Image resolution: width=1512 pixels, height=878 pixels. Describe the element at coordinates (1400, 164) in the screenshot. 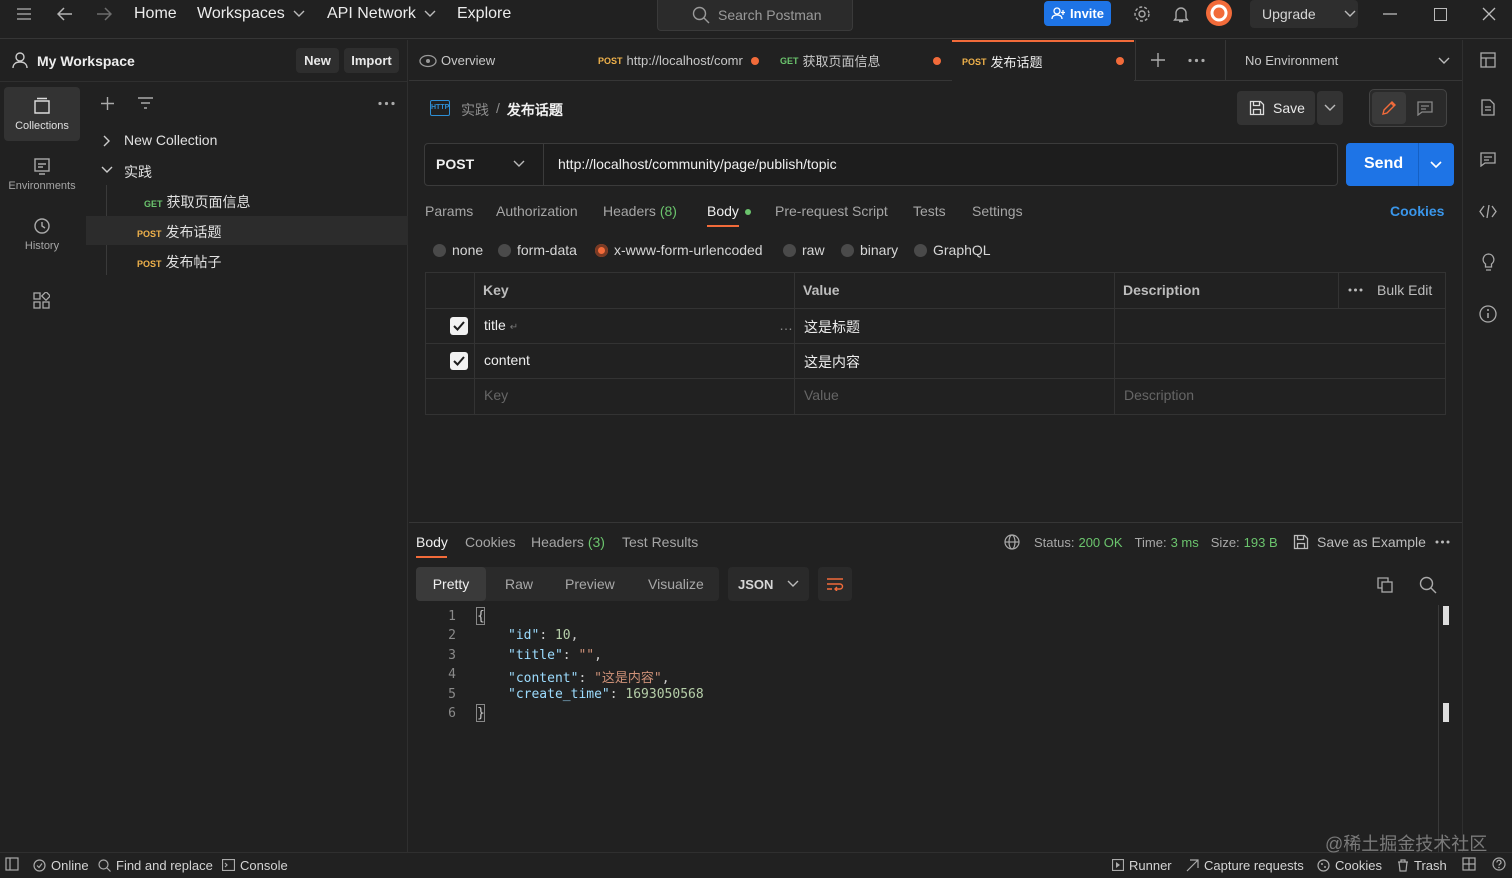

I see `send-button: Send` at that location.